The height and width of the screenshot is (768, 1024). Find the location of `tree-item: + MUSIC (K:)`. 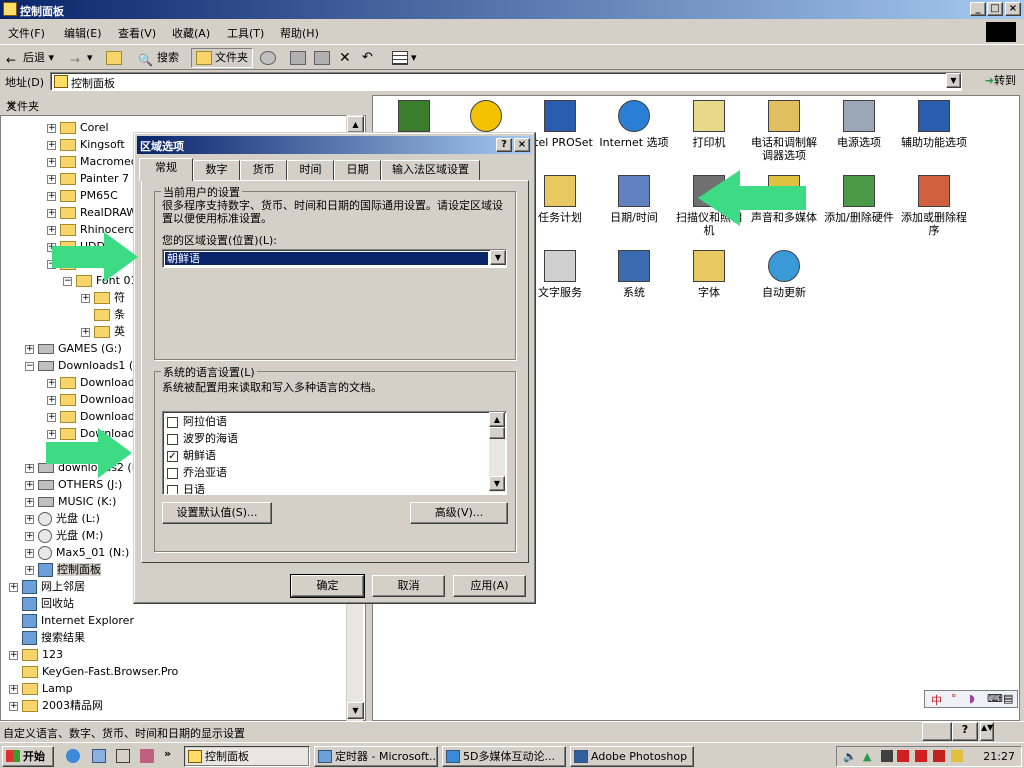

tree-item: + MUSIC (K:) is located at coordinates (70, 501).